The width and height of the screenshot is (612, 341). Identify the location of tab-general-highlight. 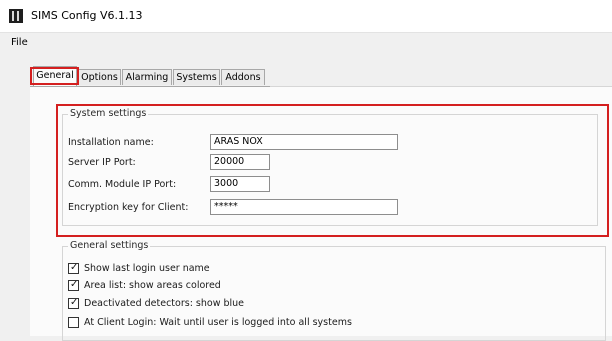
(54, 76).